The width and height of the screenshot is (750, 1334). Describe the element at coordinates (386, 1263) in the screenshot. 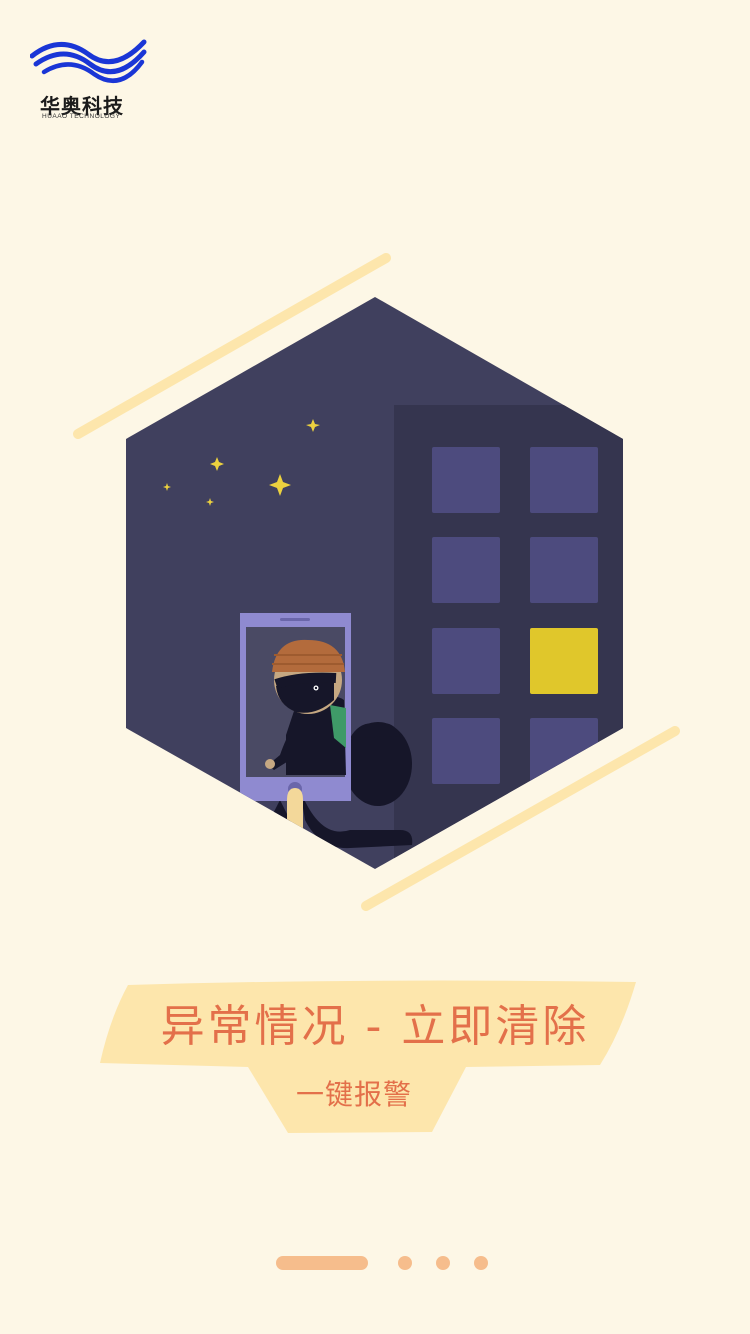

I see `page-indicator` at that location.